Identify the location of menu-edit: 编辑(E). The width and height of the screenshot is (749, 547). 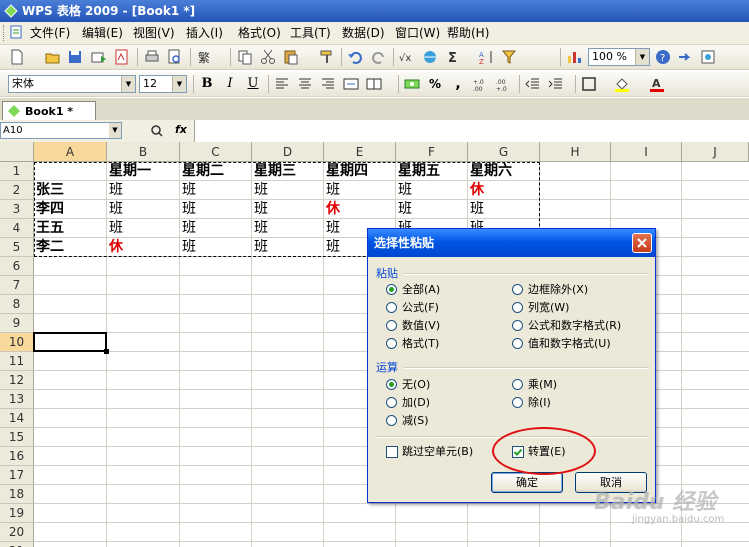
(102, 33).